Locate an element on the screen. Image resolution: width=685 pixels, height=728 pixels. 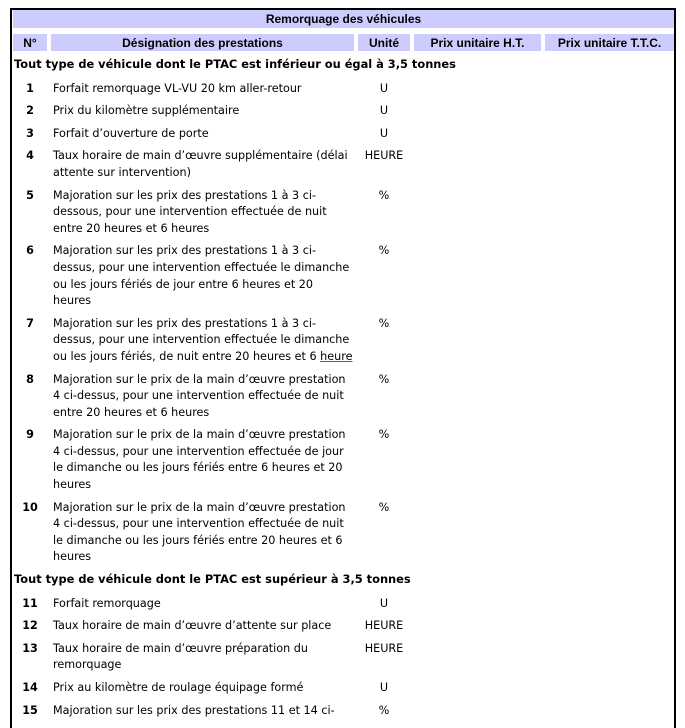
row-number: 9 is located at coordinates (30, 435).